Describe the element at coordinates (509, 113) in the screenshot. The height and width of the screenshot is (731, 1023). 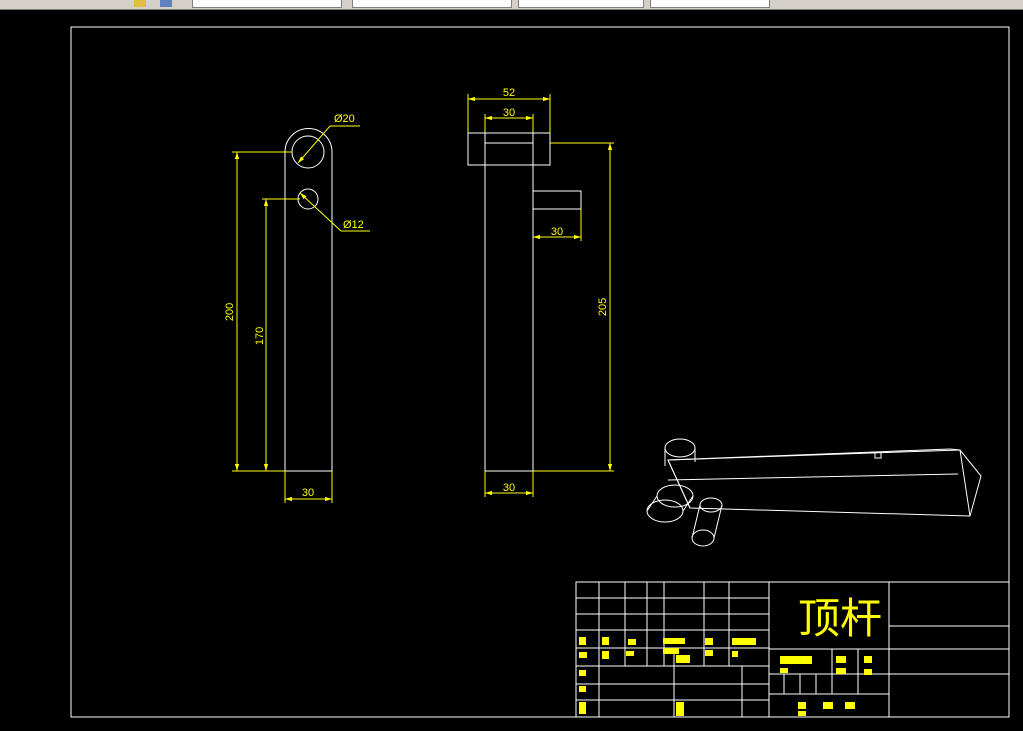
I see `dim-width-30-top: 30` at that location.